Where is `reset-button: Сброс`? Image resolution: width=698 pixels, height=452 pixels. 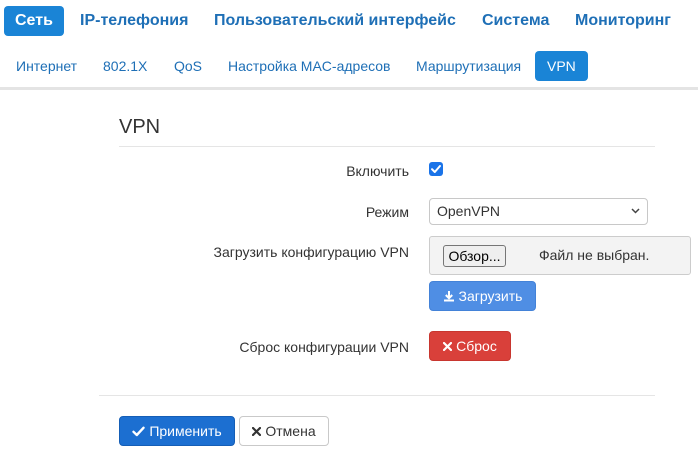
reset-button: Сброс is located at coordinates (470, 346).